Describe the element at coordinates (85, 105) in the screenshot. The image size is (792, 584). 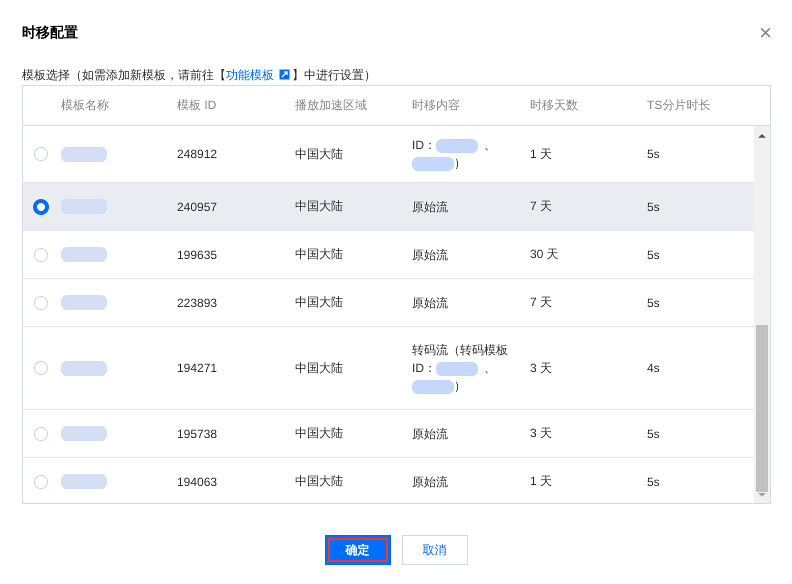
I see `column-header: 模板名称` at that location.